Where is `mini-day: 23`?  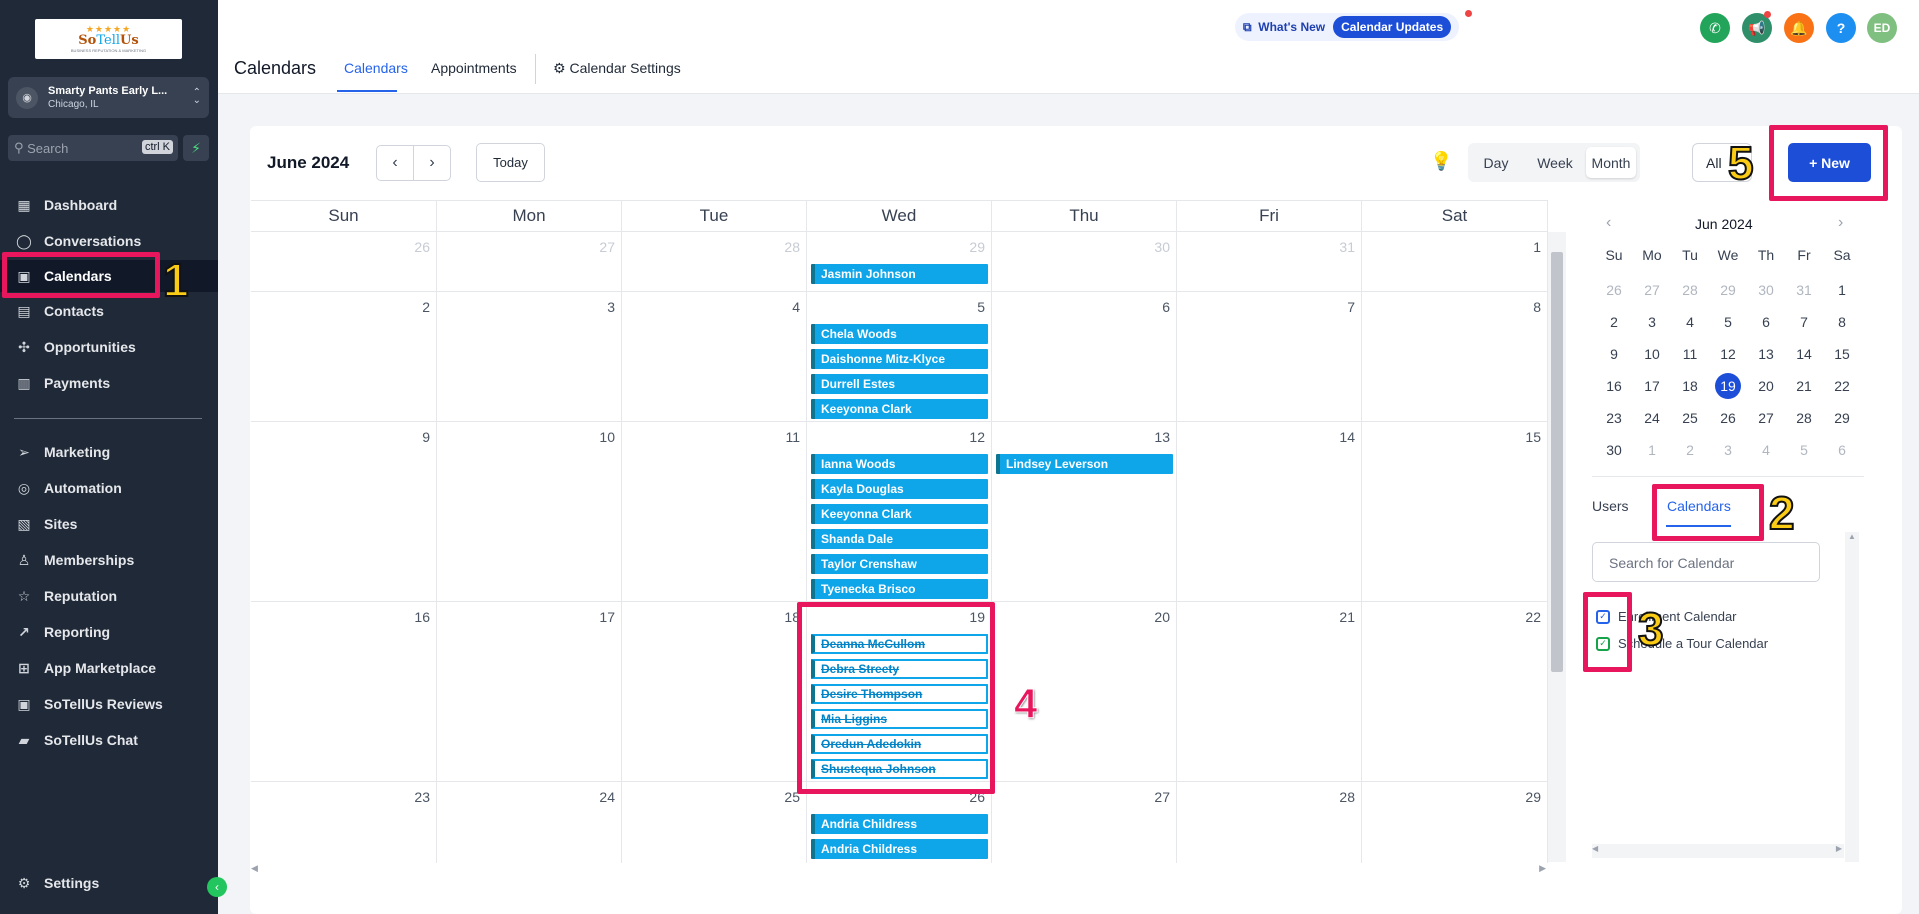 mini-day: 23 is located at coordinates (1614, 418).